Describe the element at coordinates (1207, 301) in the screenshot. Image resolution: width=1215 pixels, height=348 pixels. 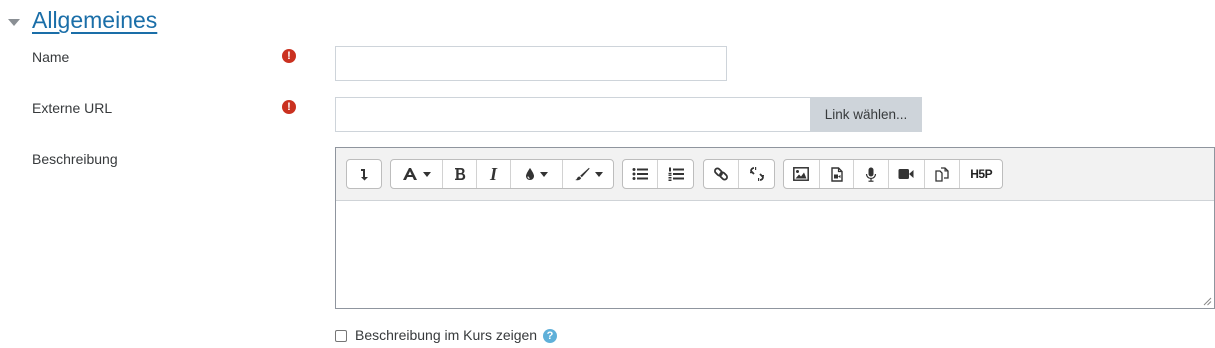
I see `resize-handle-icon` at that location.